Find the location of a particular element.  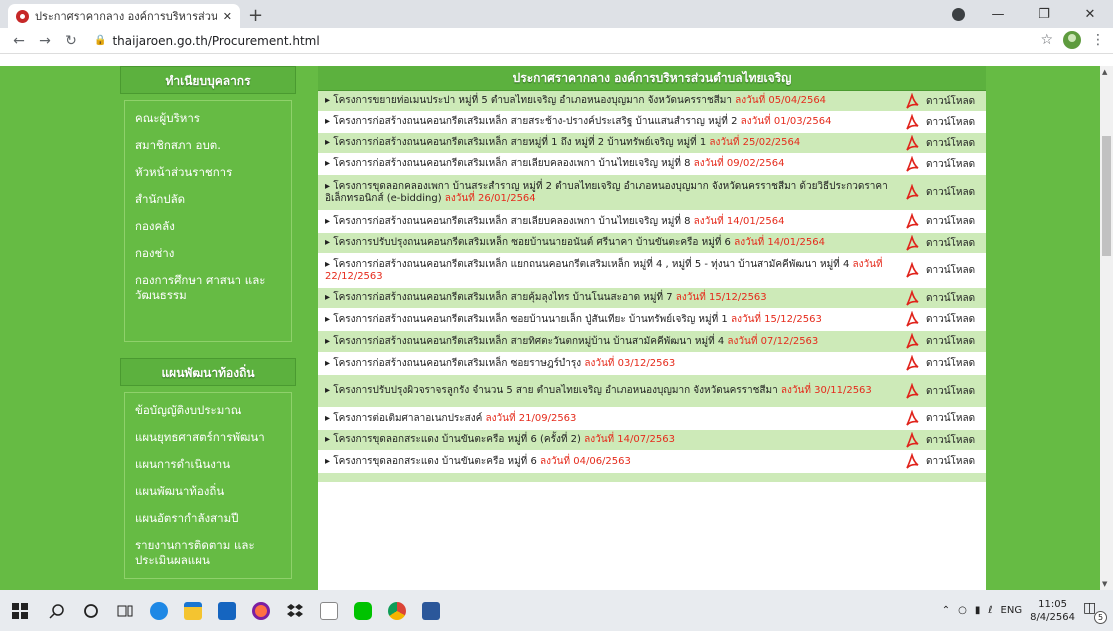

cortana-icon is located at coordinates (91, 610).